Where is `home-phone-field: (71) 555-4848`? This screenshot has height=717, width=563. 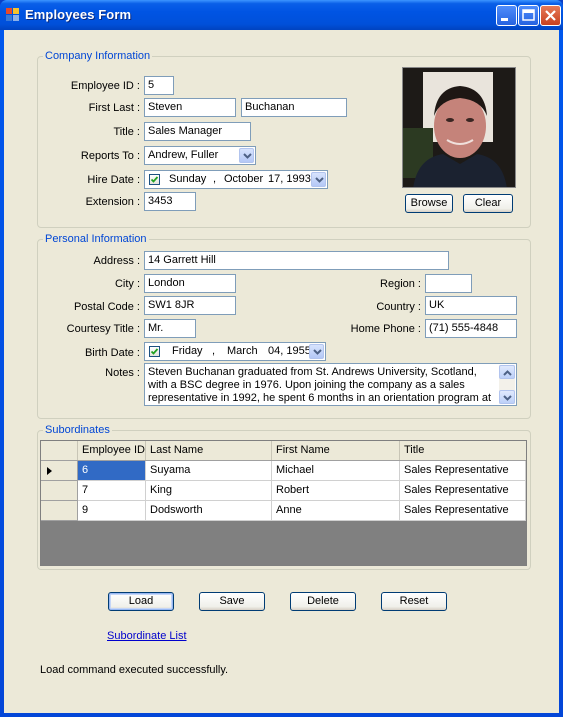 home-phone-field: (71) 555-4848 is located at coordinates (471, 328).